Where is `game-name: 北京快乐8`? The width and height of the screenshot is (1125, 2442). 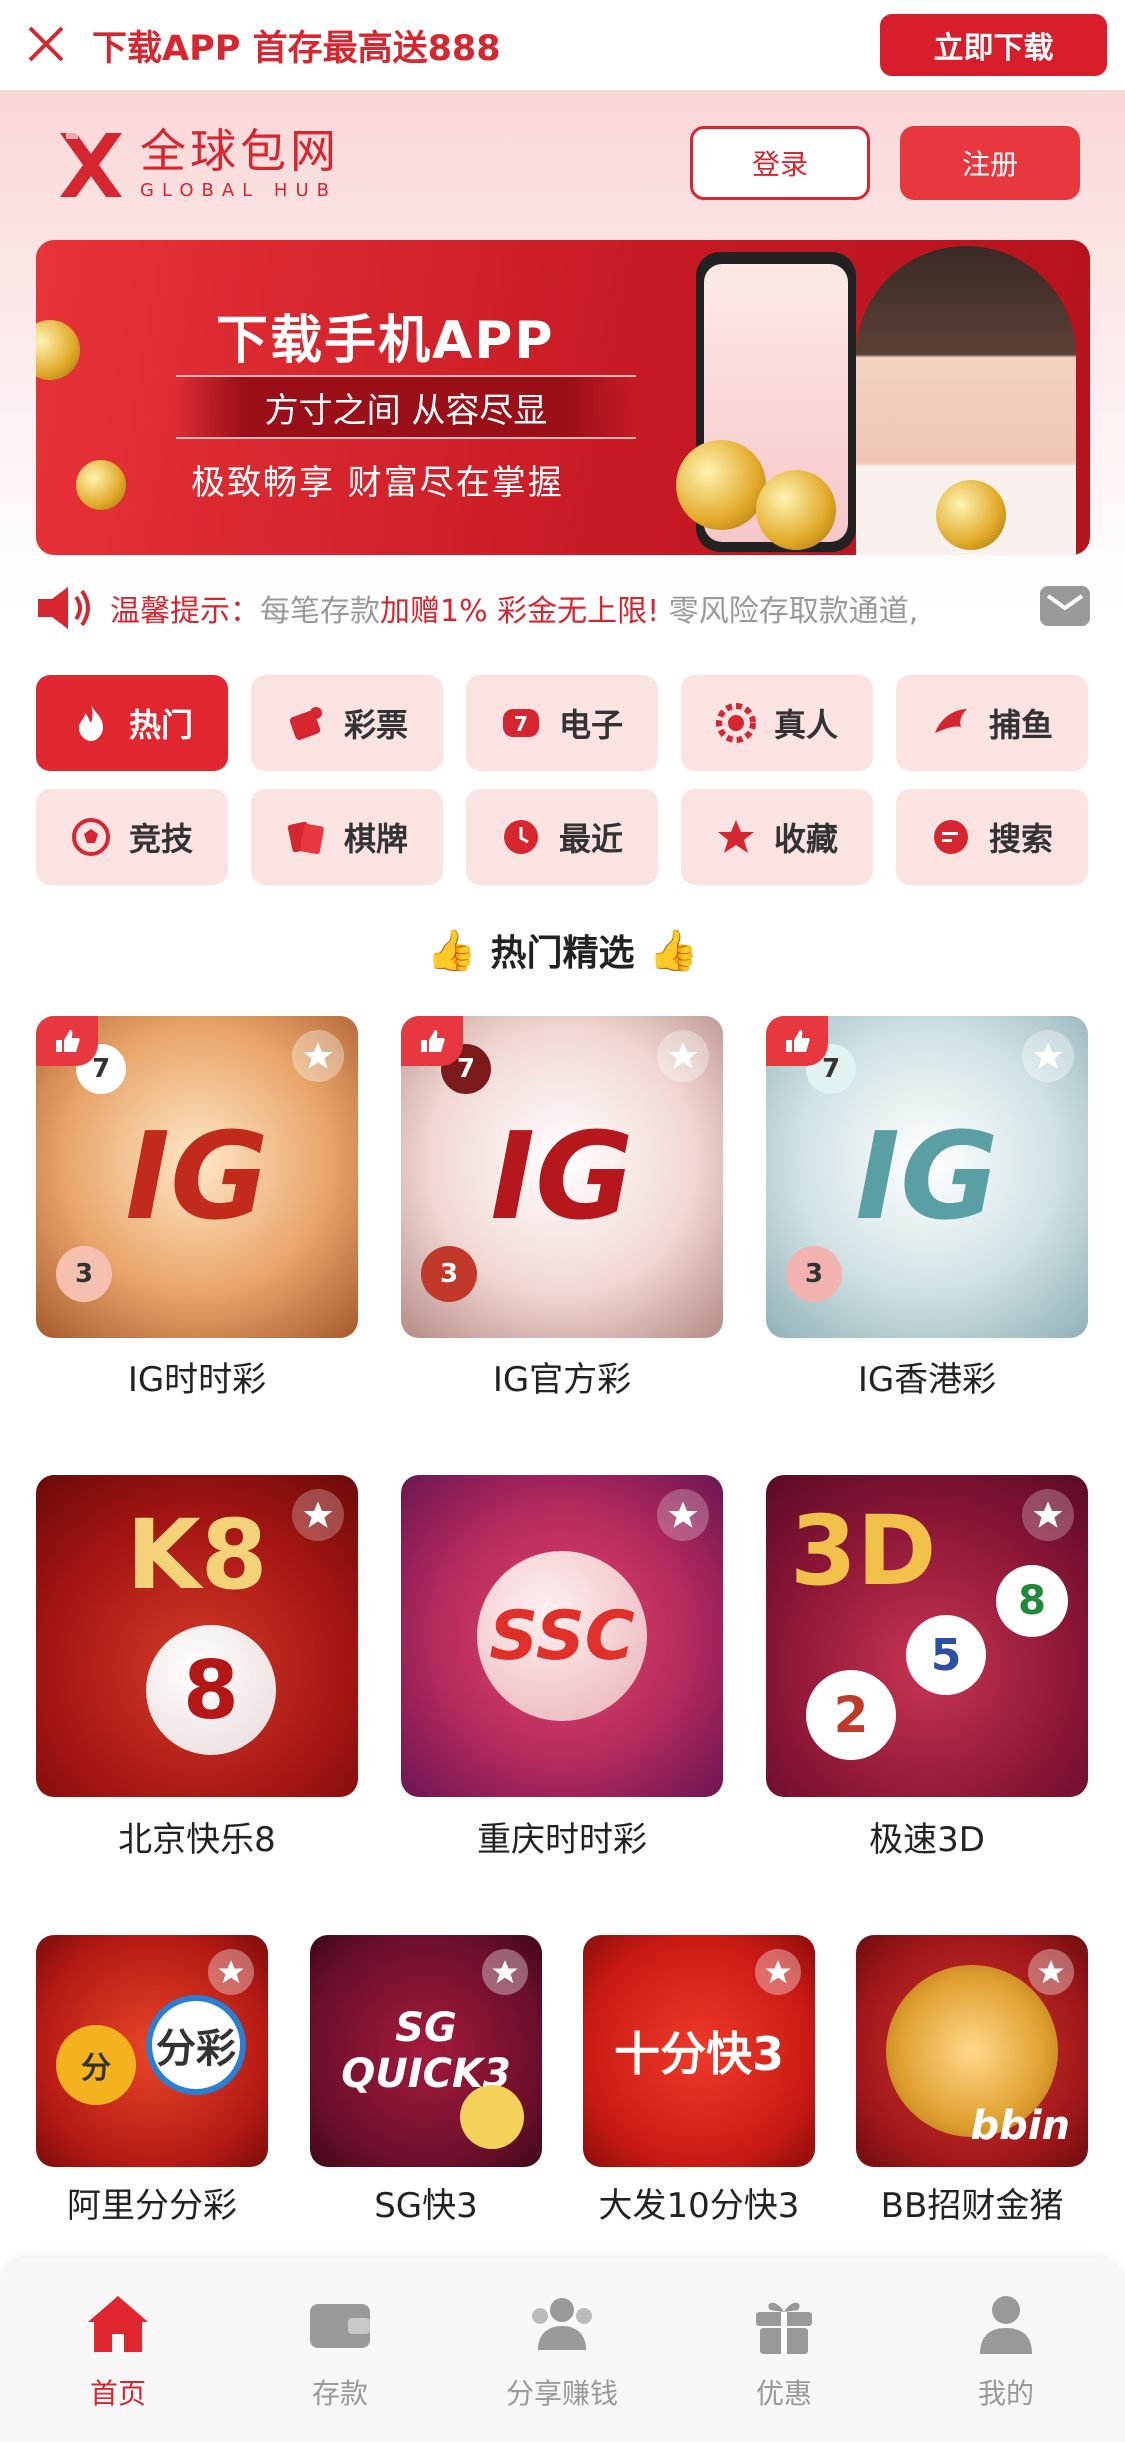 game-name: 北京快乐8 is located at coordinates (197, 1840).